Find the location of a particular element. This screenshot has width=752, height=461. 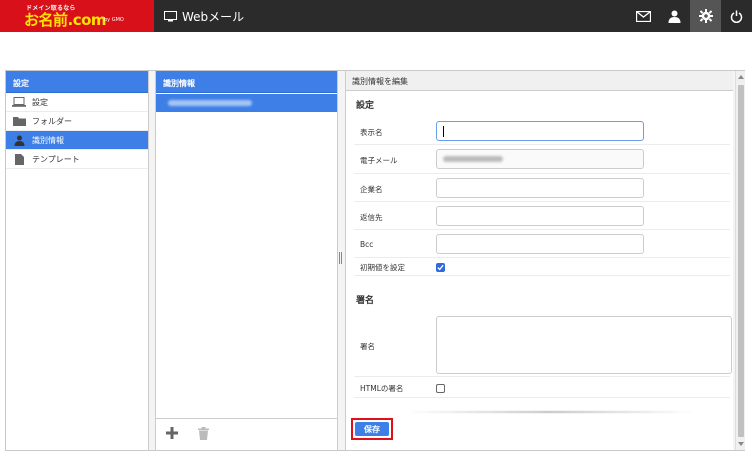

nav-item-templates: テンプレート is located at coordinates (77, 159).